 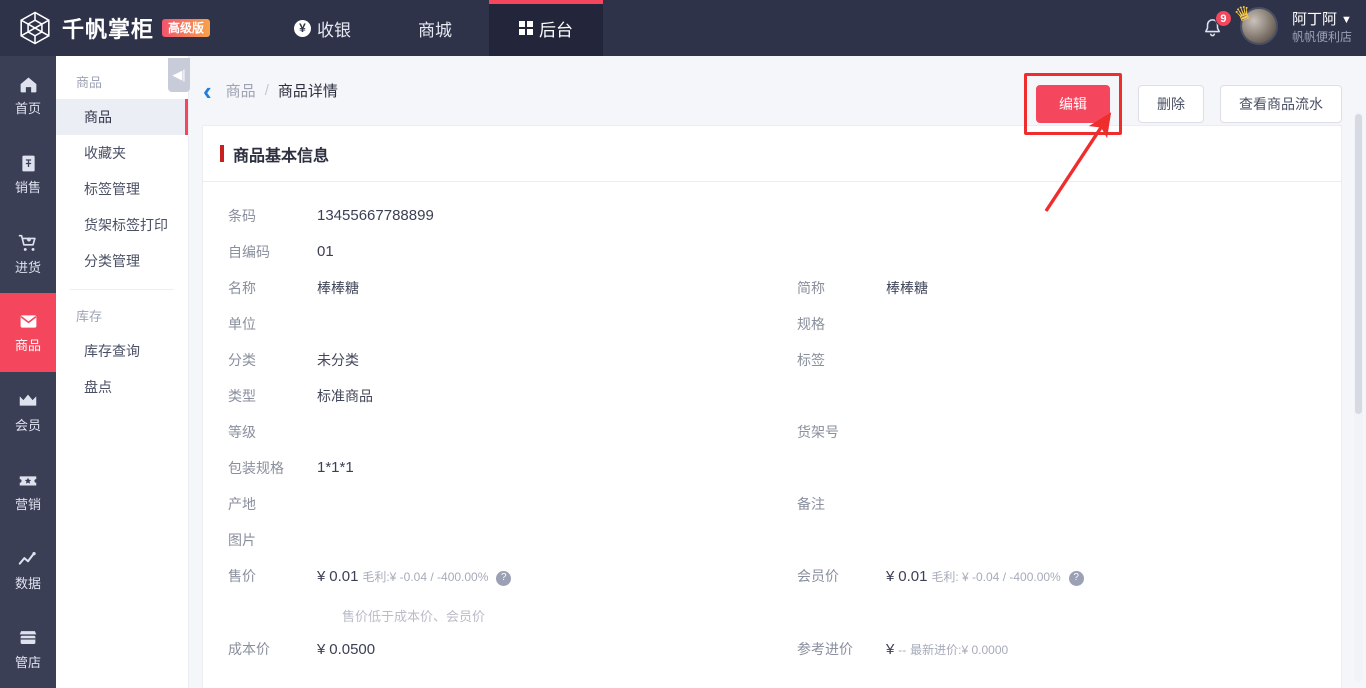 I want to click on sidebar-item-home: 首页, so click(x=28, y=95).